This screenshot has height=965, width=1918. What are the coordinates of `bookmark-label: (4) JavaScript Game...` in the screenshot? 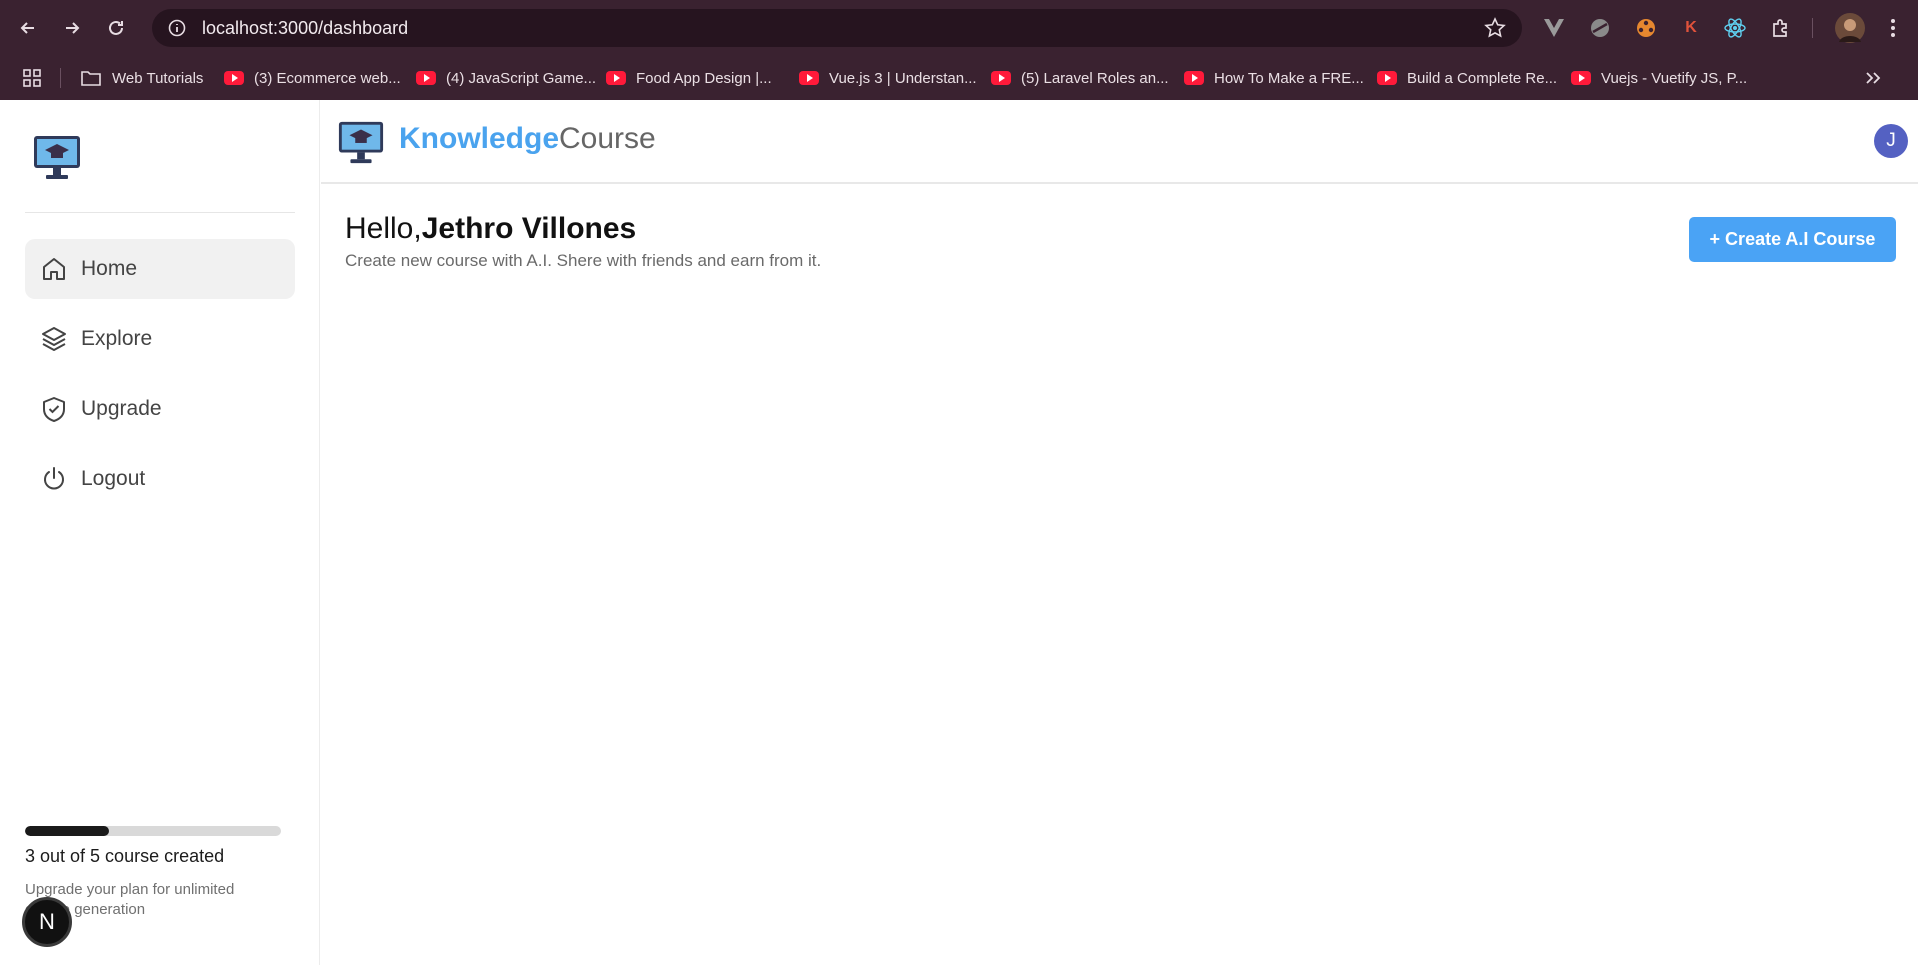 It's located at (521, 78).